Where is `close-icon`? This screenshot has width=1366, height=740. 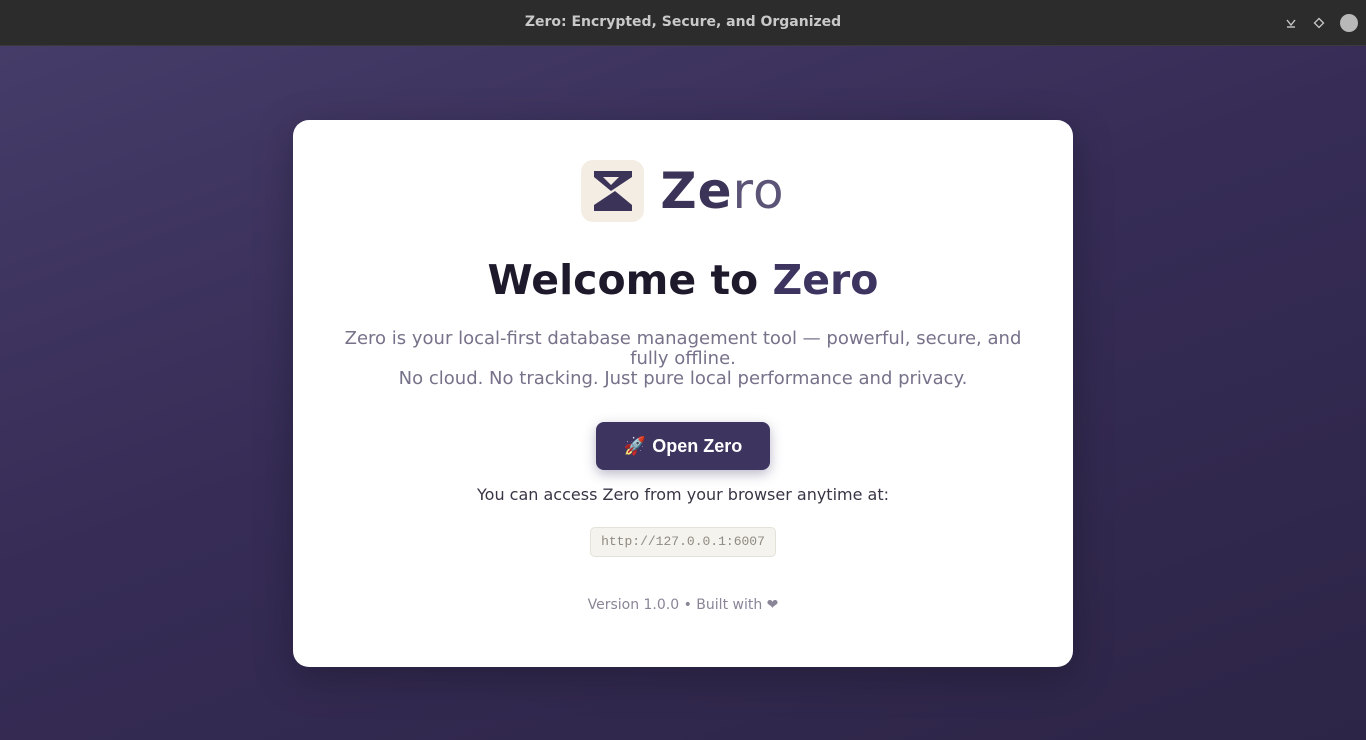
close-icon is located at coordinates (1349, 23).